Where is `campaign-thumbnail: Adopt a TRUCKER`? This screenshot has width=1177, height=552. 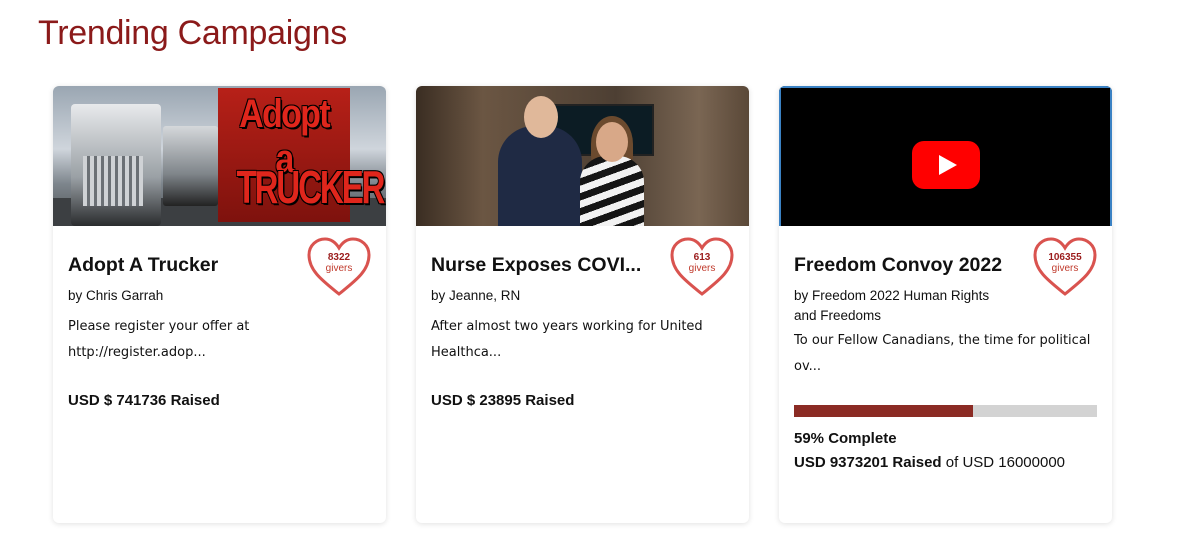
campaign-thumbnail: Adopt a TRUCKER is located at coordinates (219, 156).